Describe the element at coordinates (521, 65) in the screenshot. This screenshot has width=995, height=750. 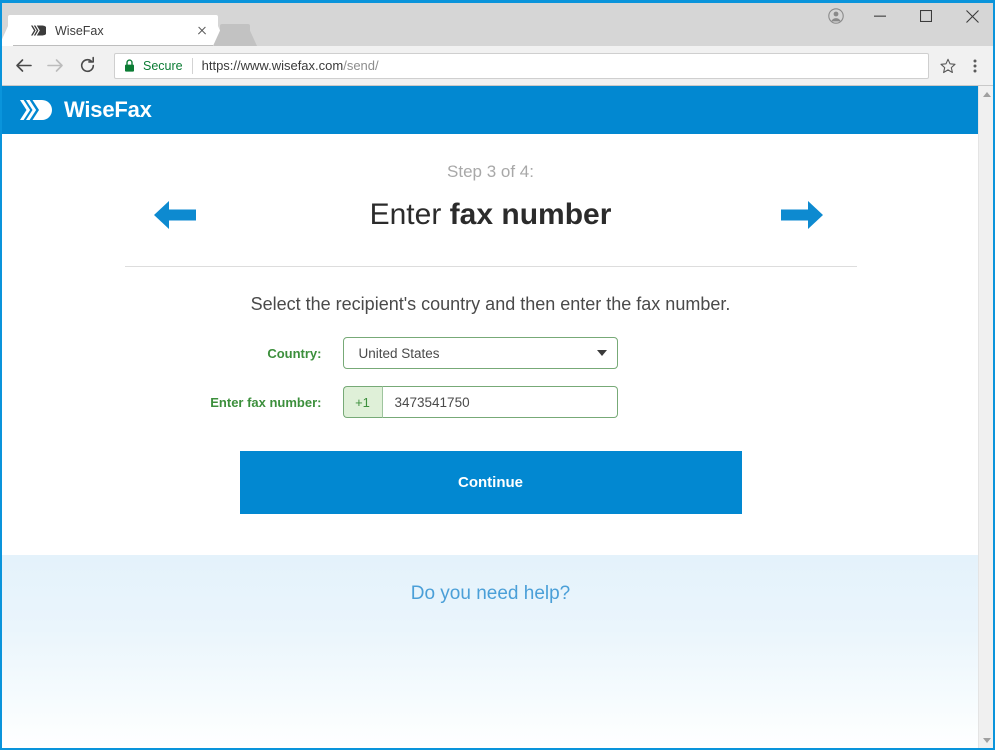
I see `address-bar: Secure https://www.wisefax.com/send/` at that location.